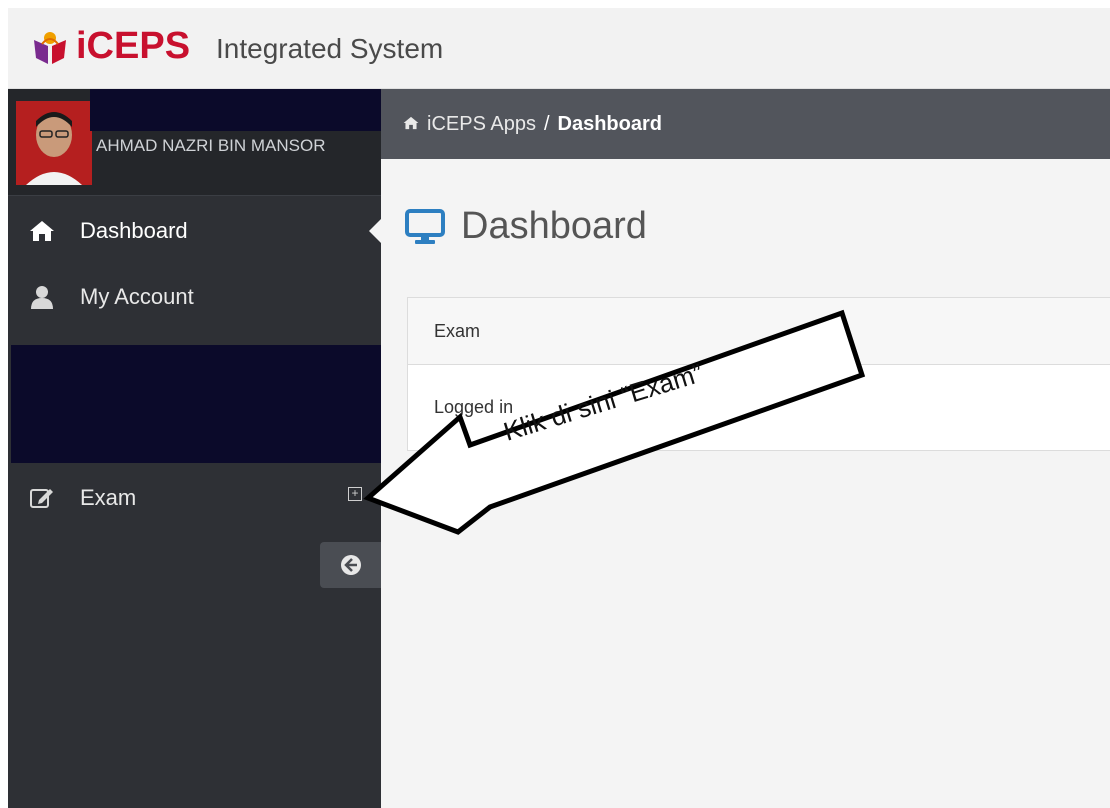 The width and height of the screenshot is (1110, 808). I want to click on user-icon, so click(42, 297).